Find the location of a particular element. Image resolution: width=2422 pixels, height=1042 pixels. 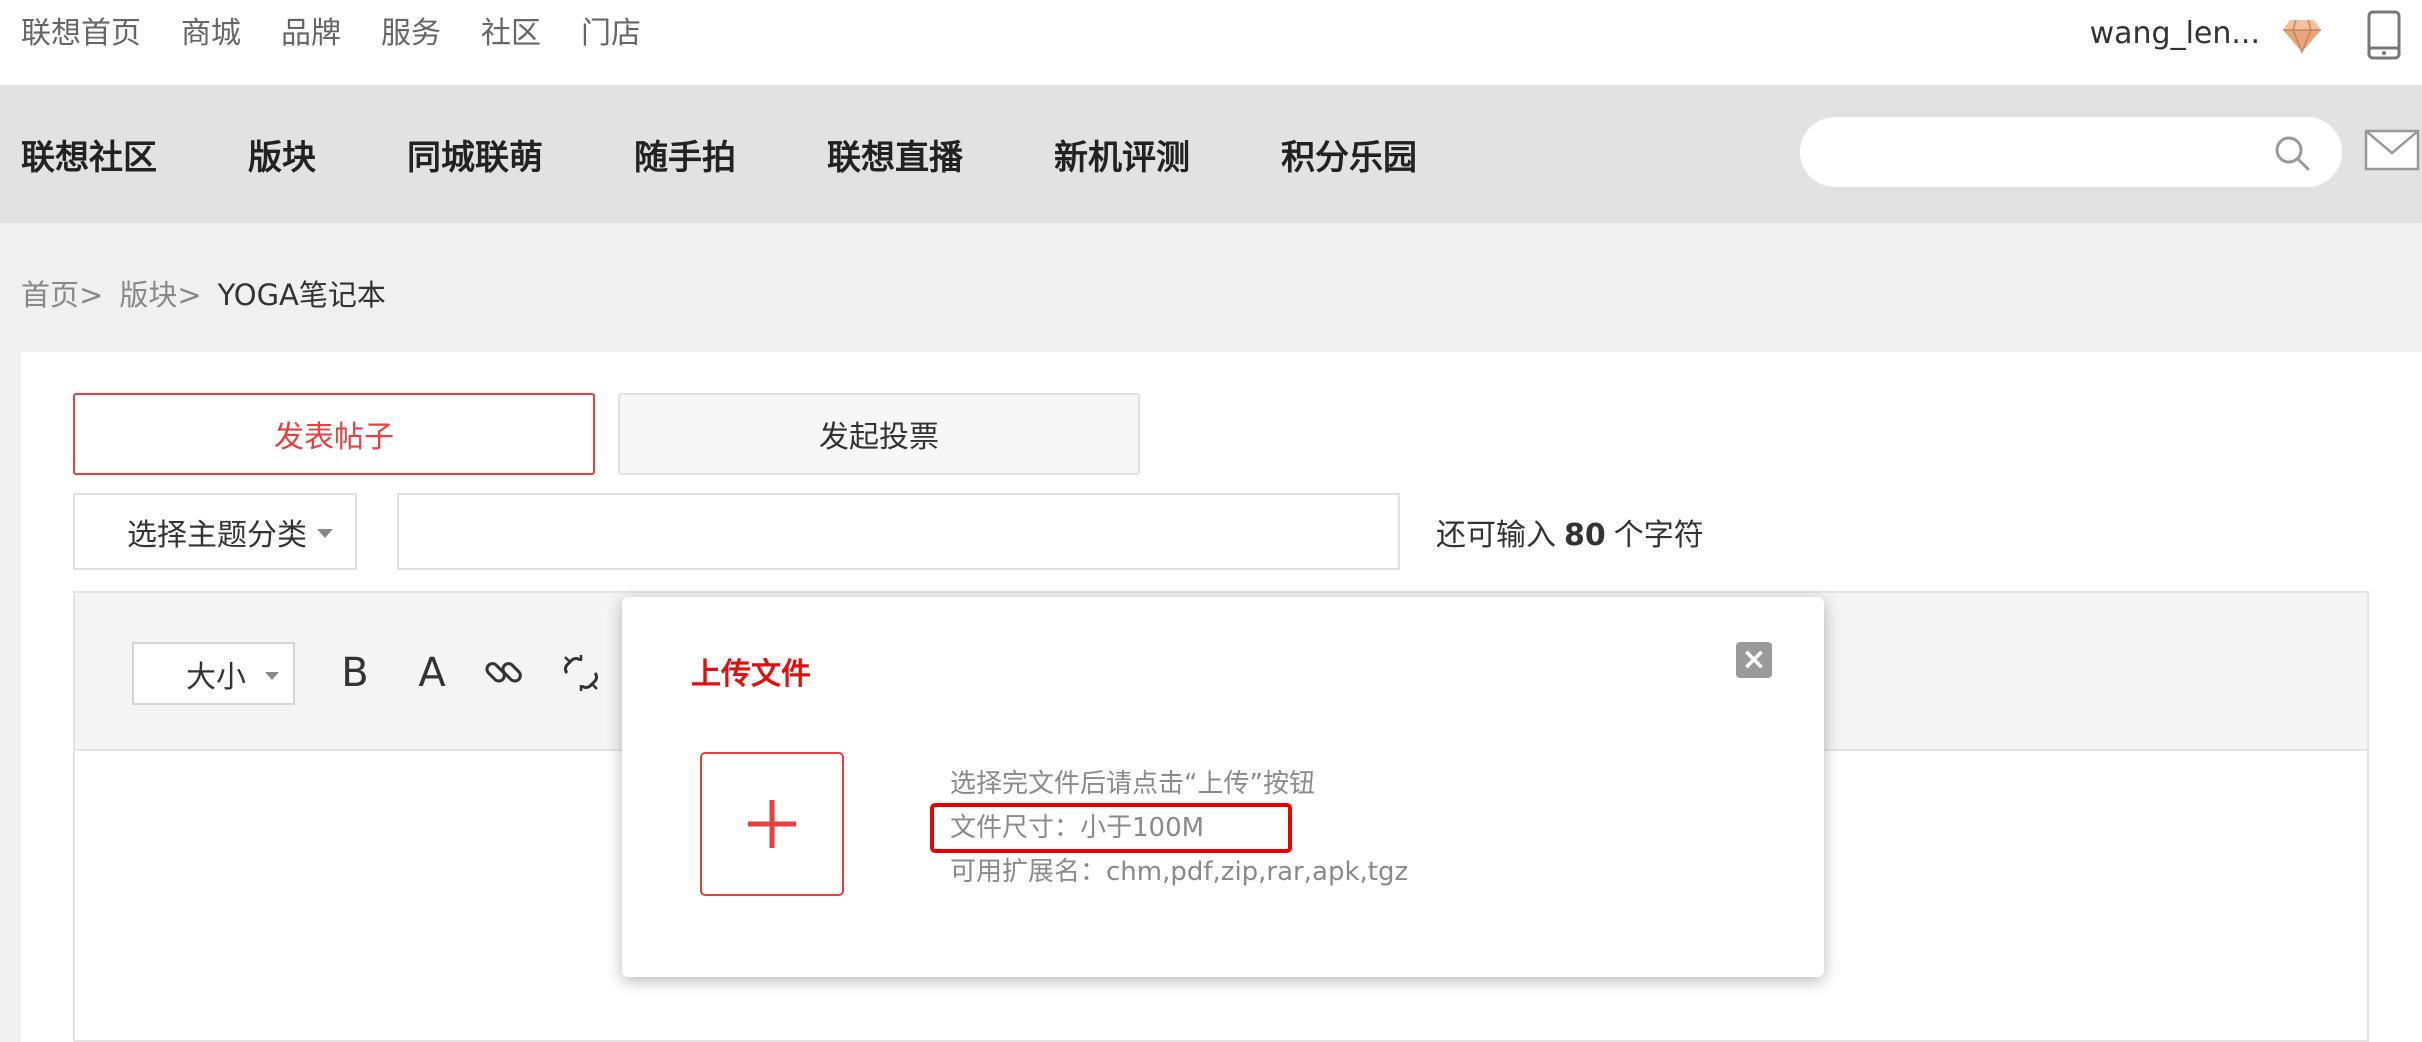

breadcrumb-sections: 版块> is located at coordinates (160, 293).